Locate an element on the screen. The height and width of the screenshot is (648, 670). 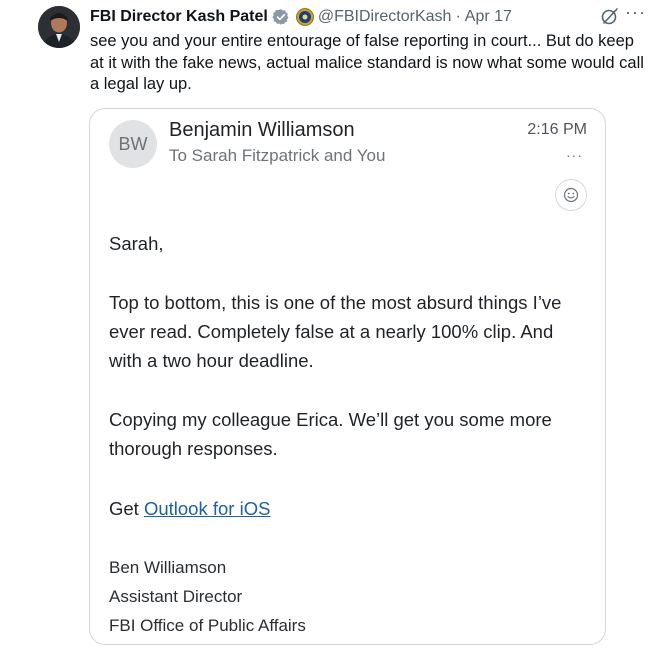
email-more-icon: ··· is located at coordinates (574, 155).